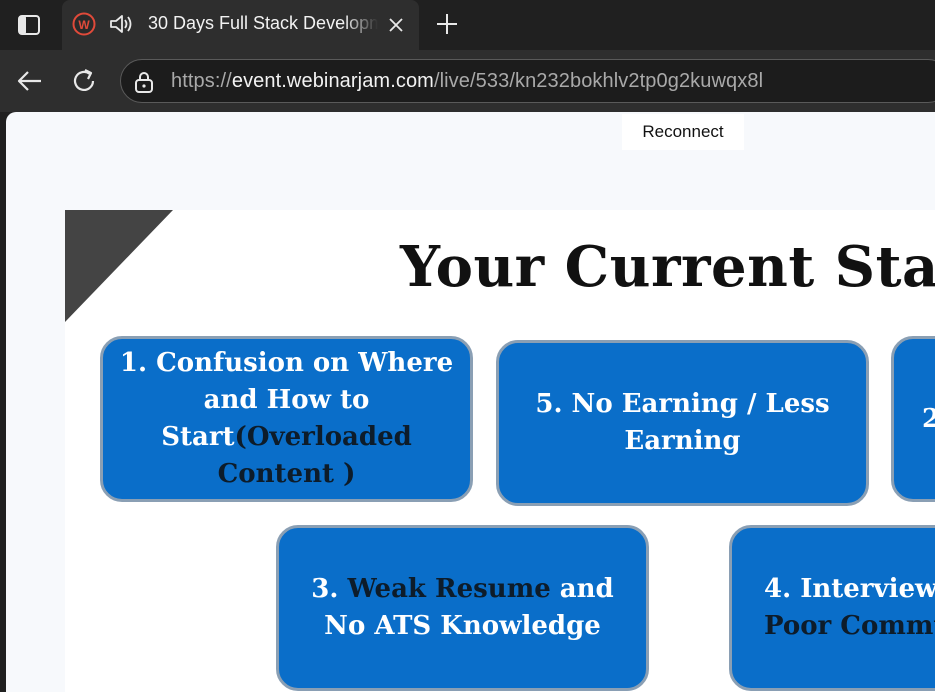 The image size is (935, 692). What do you see at coordinates (913, 419) in the screenshot?
I see `card-item-2: 2.` at bounding box center [913, 419].